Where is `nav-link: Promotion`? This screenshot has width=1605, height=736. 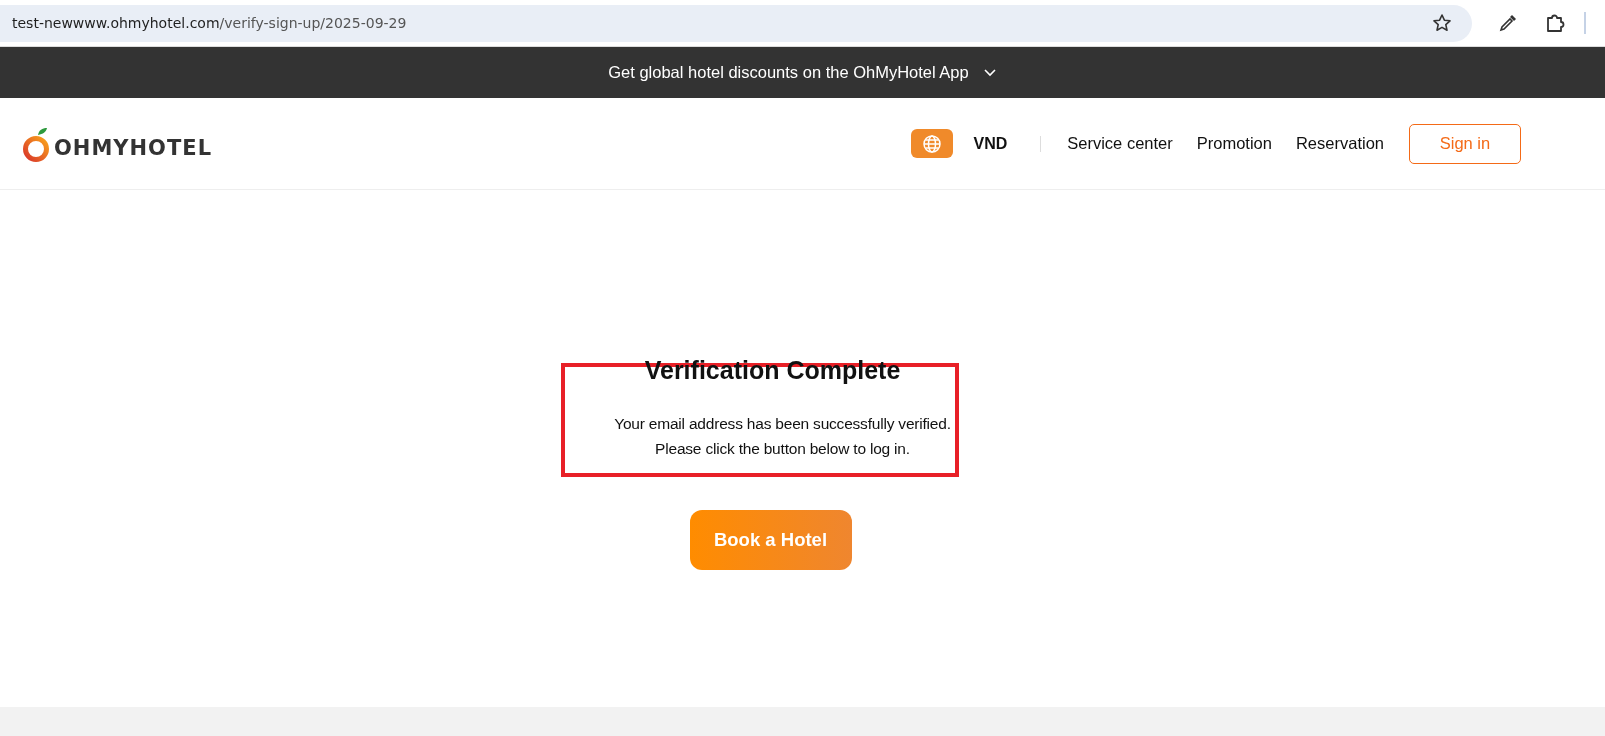 nav-link: Promotion is located at coordinates (1234, 143).